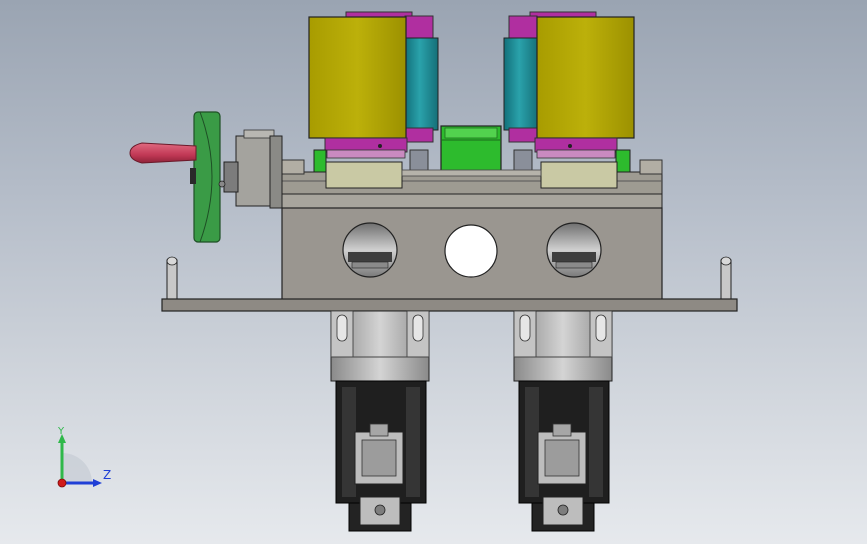  Describe the element at coordinates (357, 77) in the screenshot. I see `left-yellow-coil` at that location.